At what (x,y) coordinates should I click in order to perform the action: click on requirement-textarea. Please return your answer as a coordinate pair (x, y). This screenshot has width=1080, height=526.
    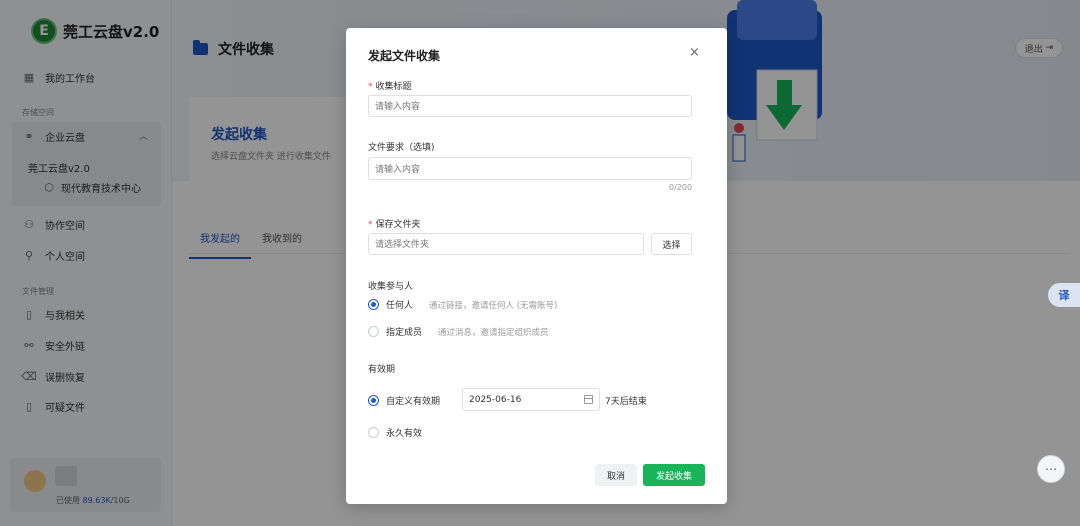
    Looking at the image, I should click on (530, 168).